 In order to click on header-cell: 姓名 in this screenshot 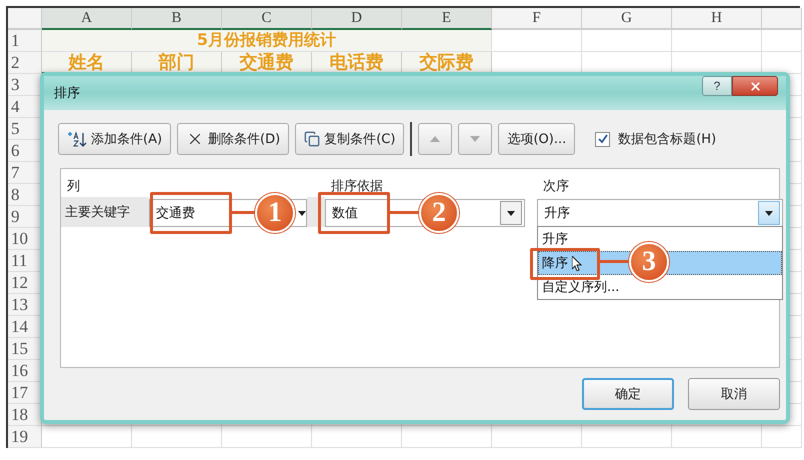, I will do `click(87, 63)`.